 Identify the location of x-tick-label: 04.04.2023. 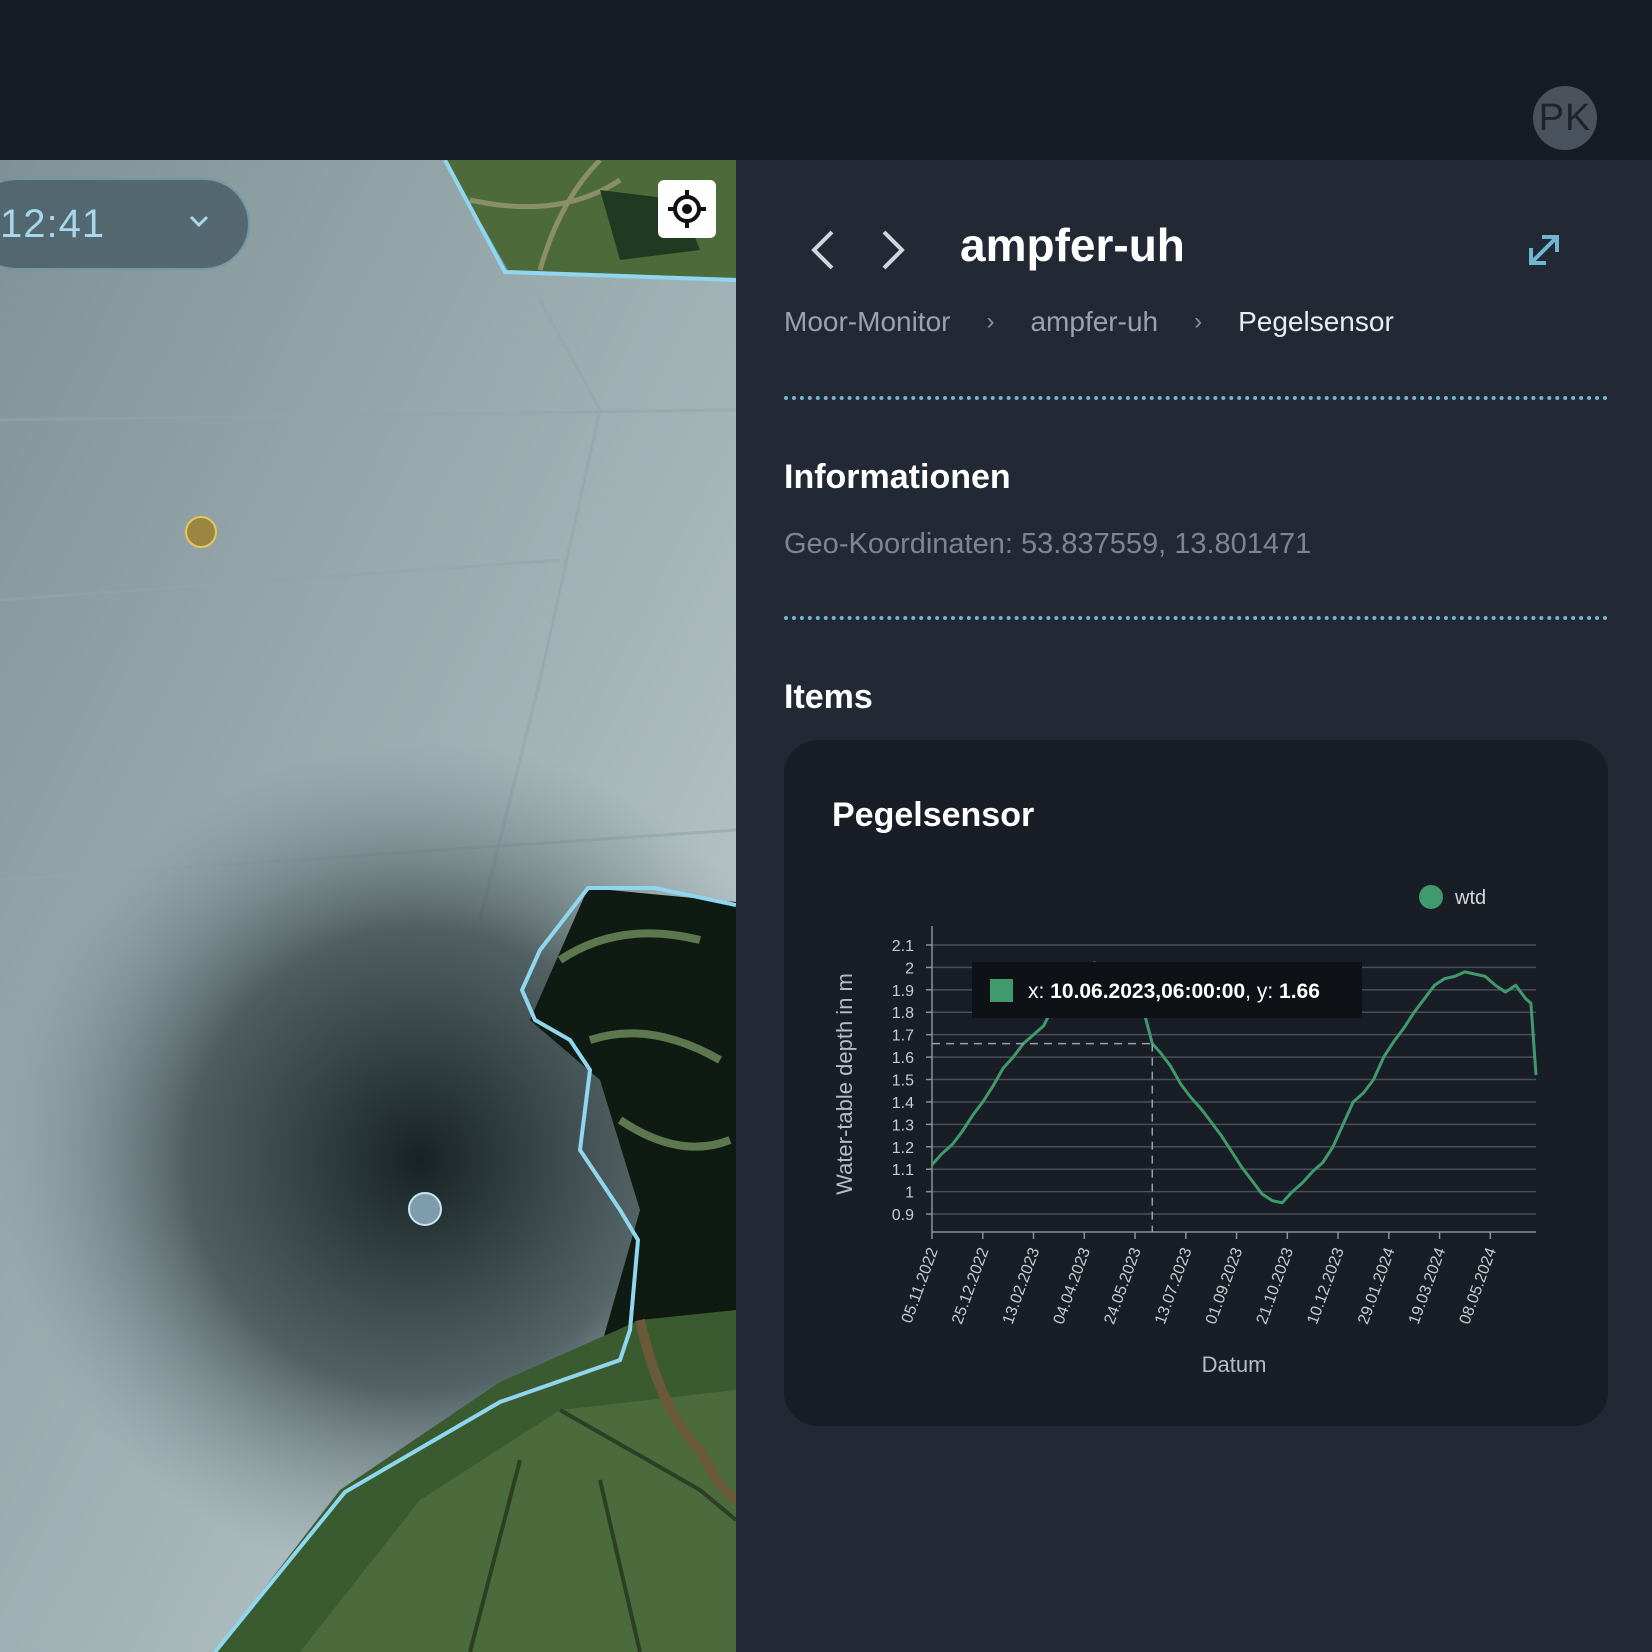
(1072, 1285).